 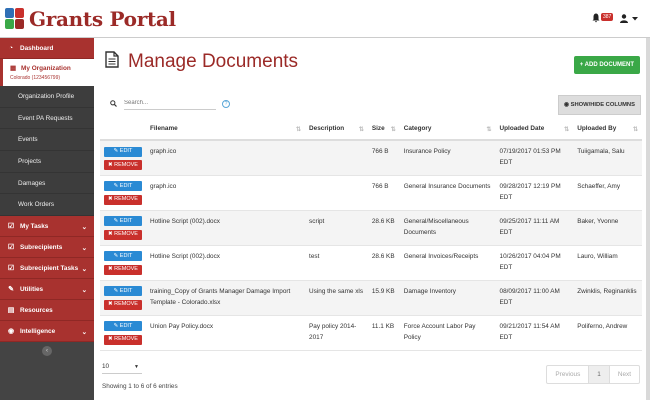 What do you see at coordinates (32, 289) in the screenshot?
I see `sidebar-item-label: Utilities` at bounding box center [32, 289].